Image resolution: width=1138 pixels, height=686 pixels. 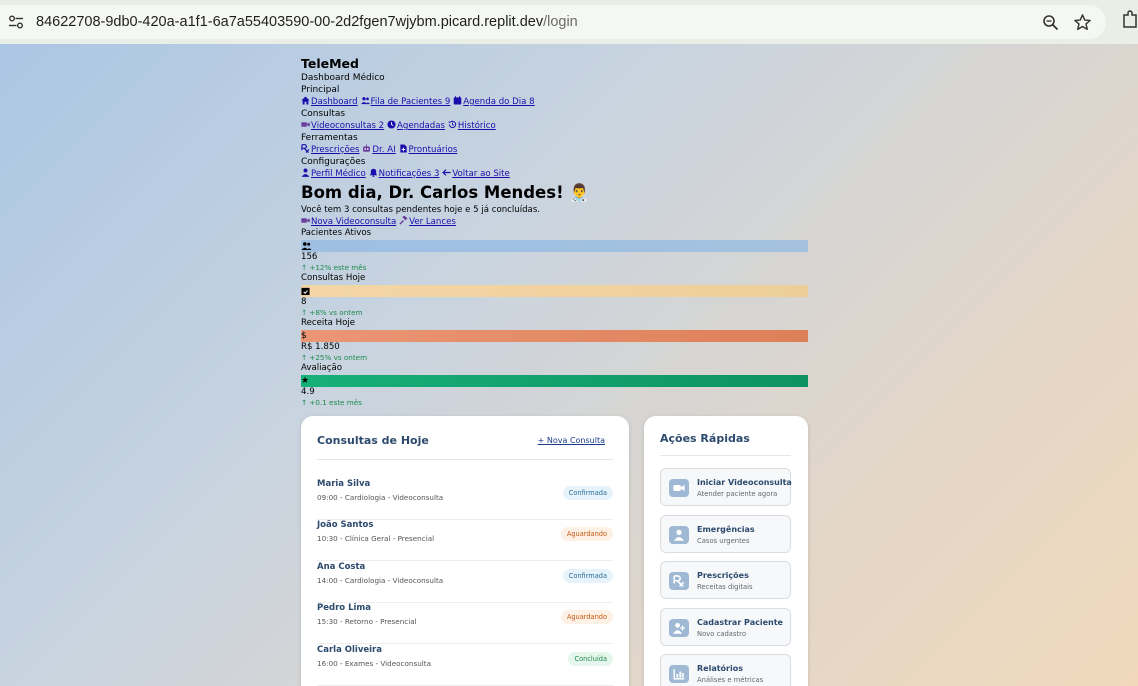 What do you see at coordinates (320, 90) in the screenshot?
I see `nav-section-title-principal: Principal` at bounding box center [320, 90].